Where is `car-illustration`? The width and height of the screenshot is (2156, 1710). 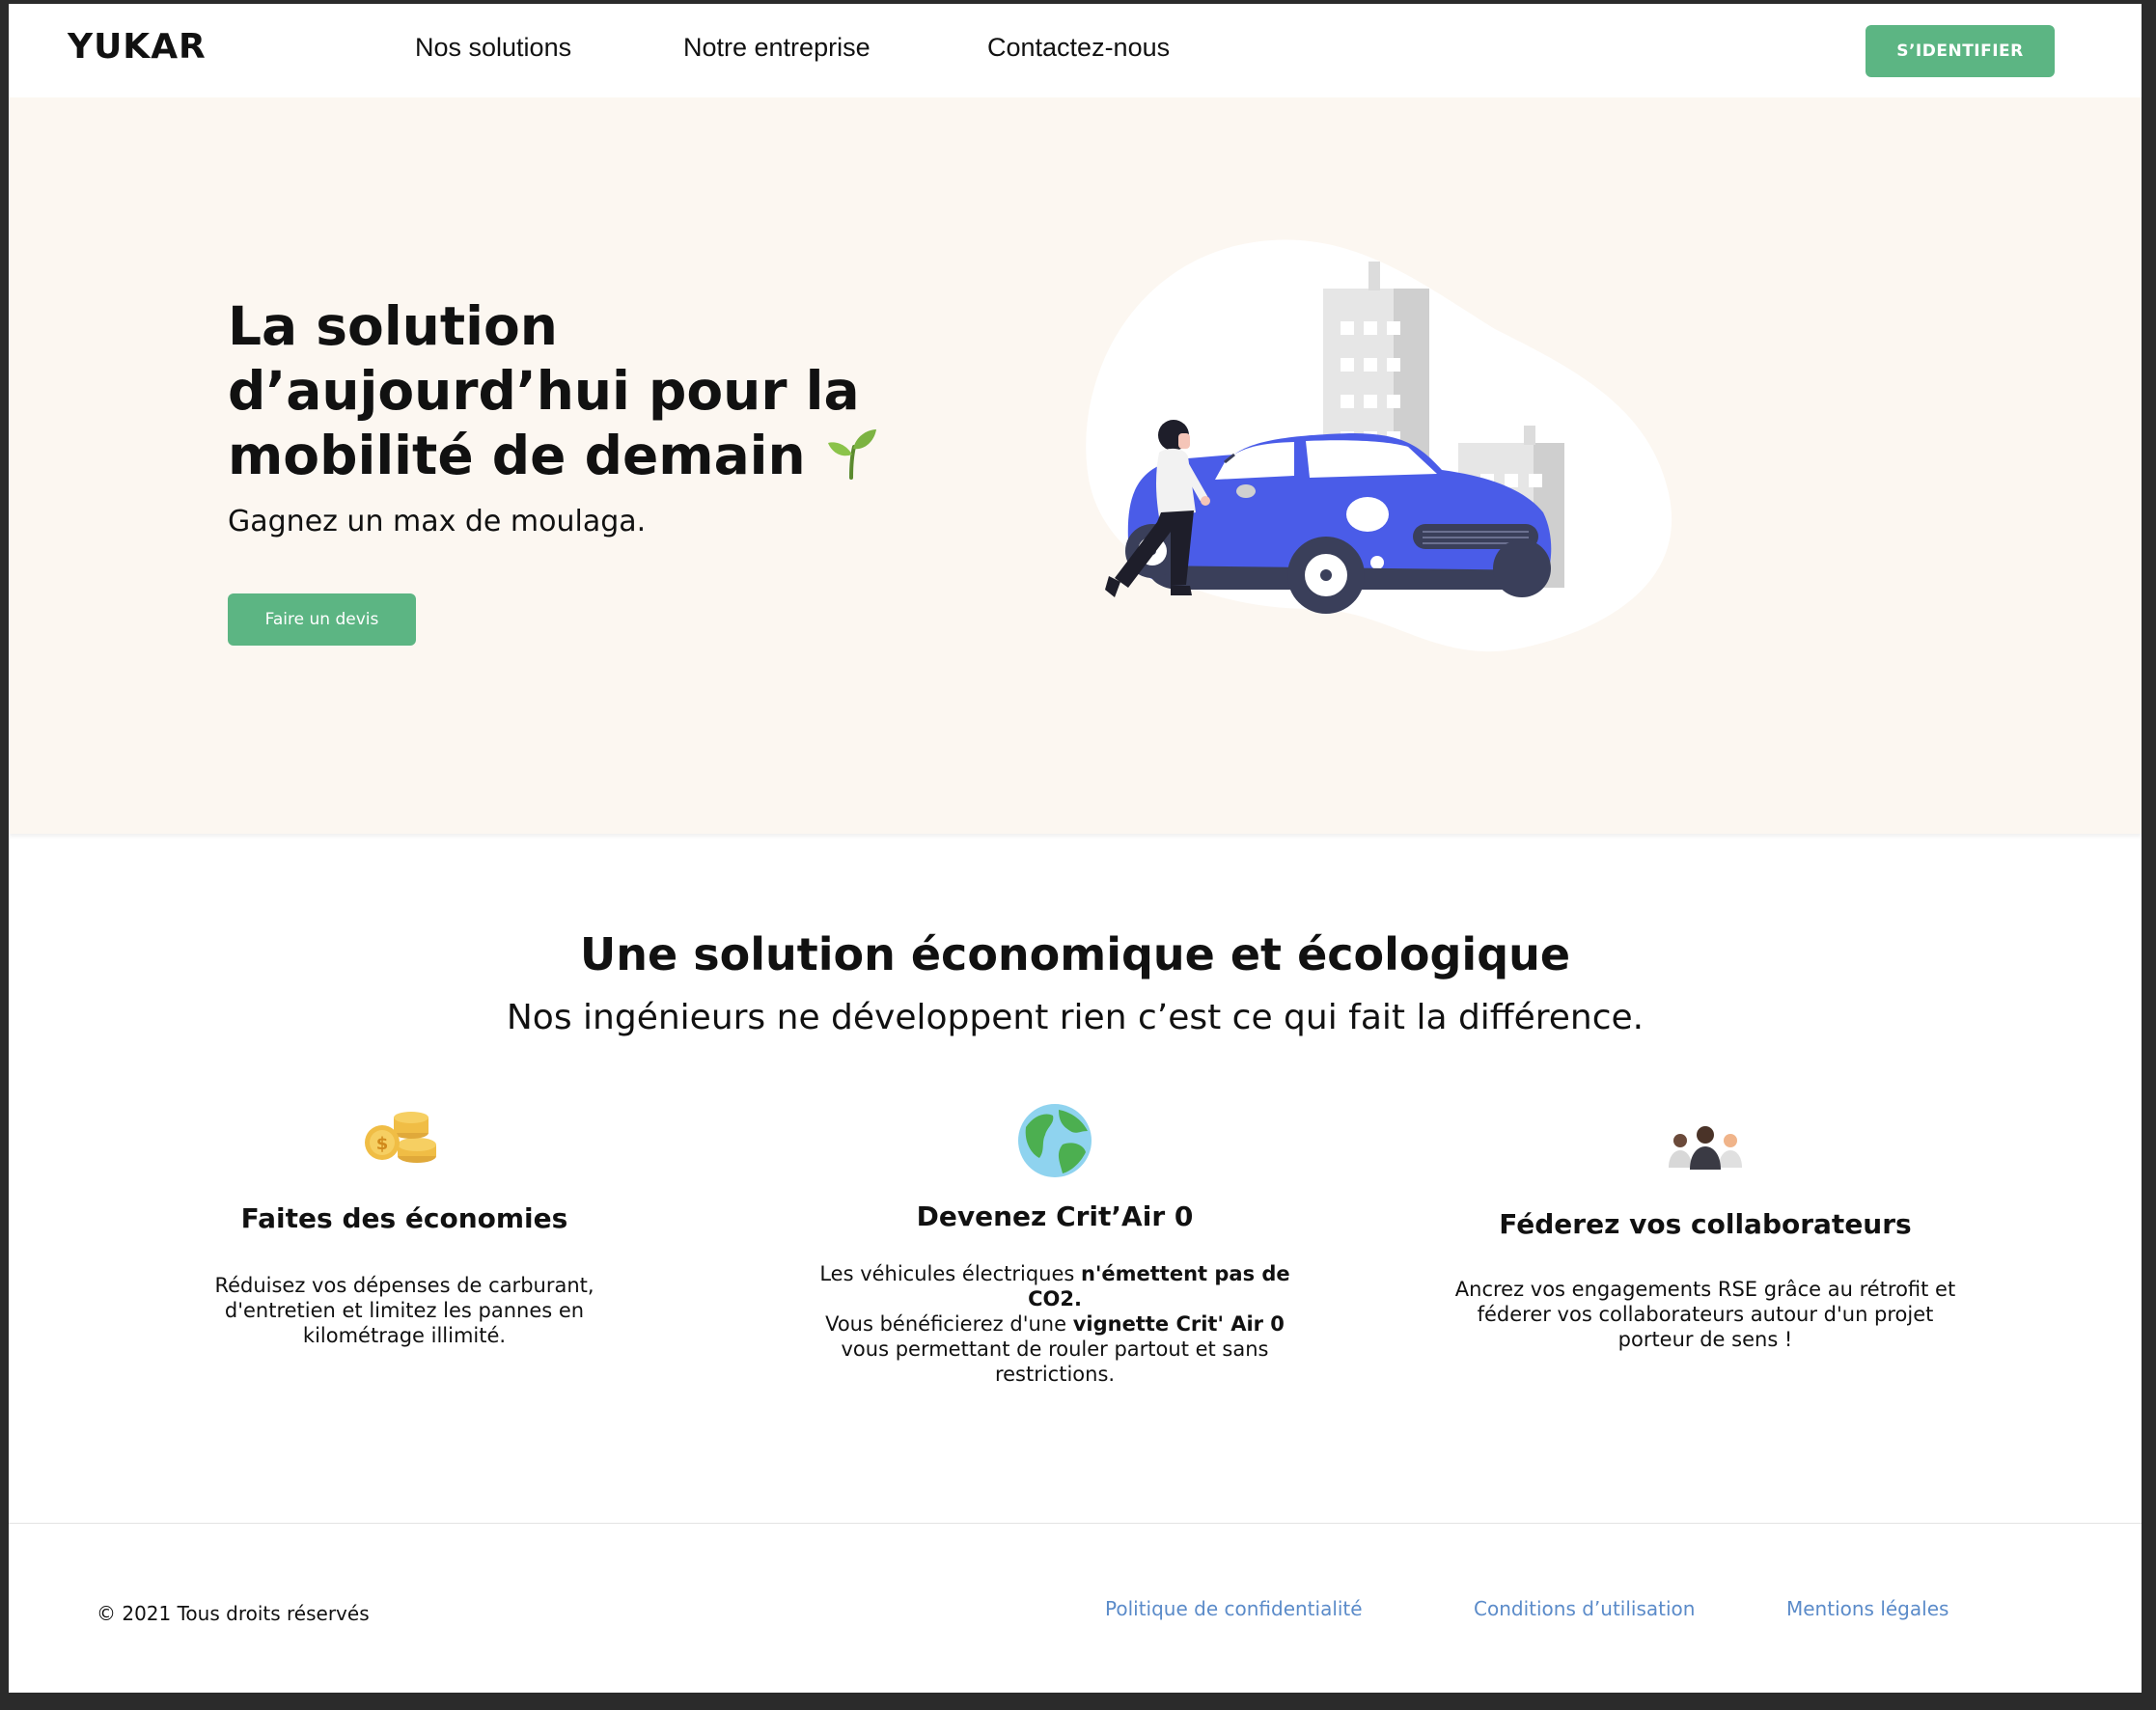
car-illustration is located at coordinates (1379, 445).